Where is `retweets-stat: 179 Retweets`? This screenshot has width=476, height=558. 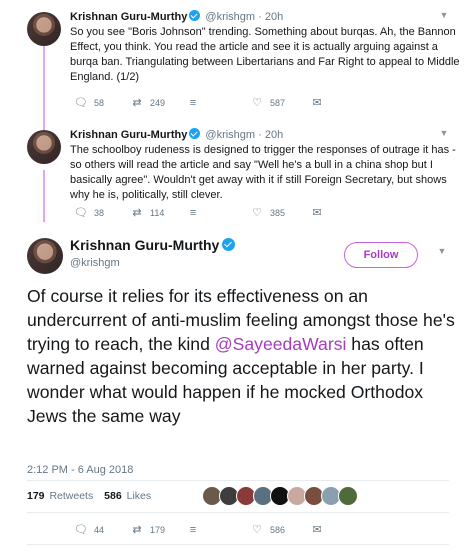
retweets-stat: 179 Retweets is located at coordinates (60, 496).